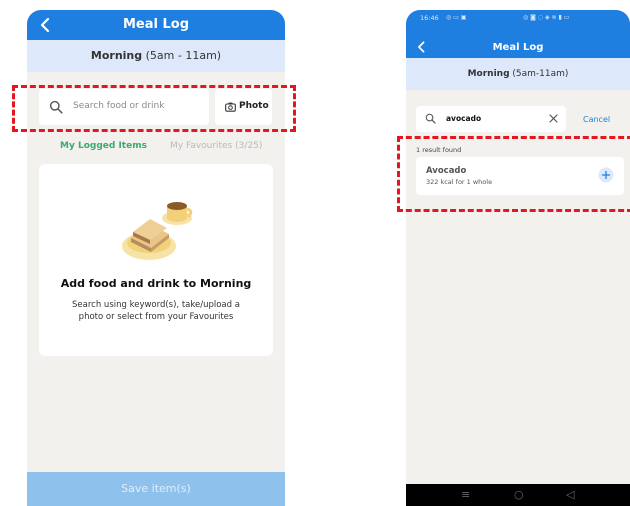 This screenshot has height=506, width=630. Describe the element at coordinates (518, 34) in the screenshot. I see `header-bar: 16:46 ◎ ▭ ▣ ◎ ◙ ◌ ◈ ≋ ▮ ▭ Meal Log` at that location.